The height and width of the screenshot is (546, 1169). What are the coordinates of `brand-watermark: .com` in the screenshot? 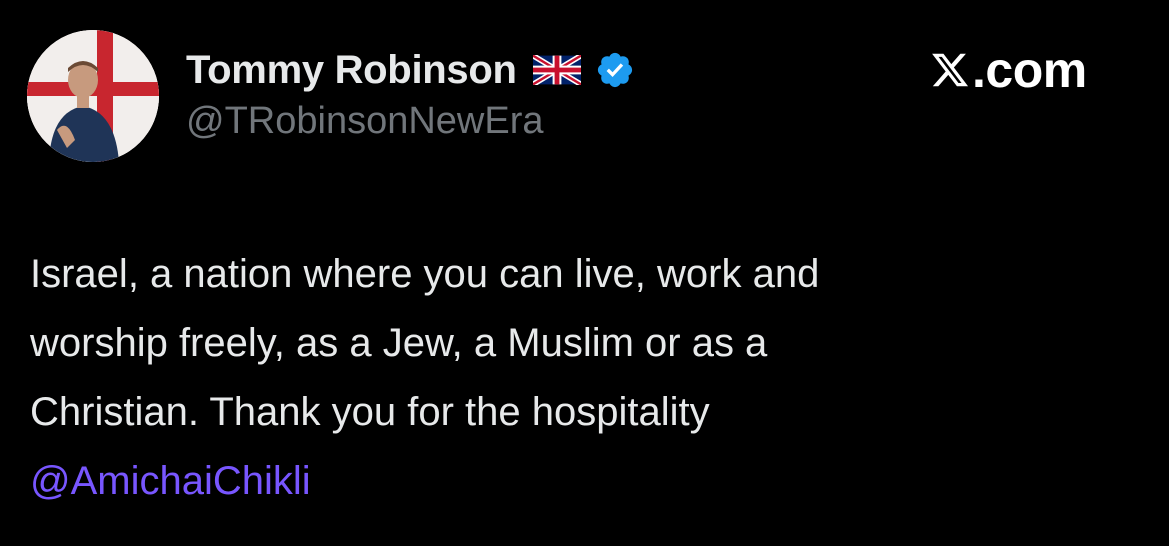 It's located at (1008, 70).